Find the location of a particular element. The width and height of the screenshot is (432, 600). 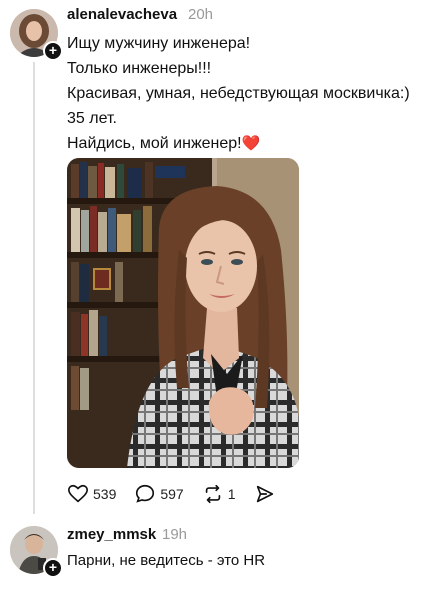

post-line-text: Найдись, мой инженер! is located at coordinates (154, 143).